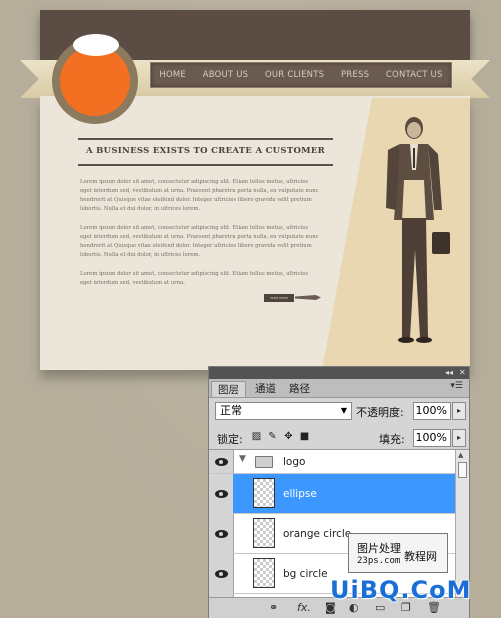 The image size is (501, 618). Describe the element at coordinates (332, 462) in the screenshot. I see `layer-group-logo: ▼ logo` at that location.